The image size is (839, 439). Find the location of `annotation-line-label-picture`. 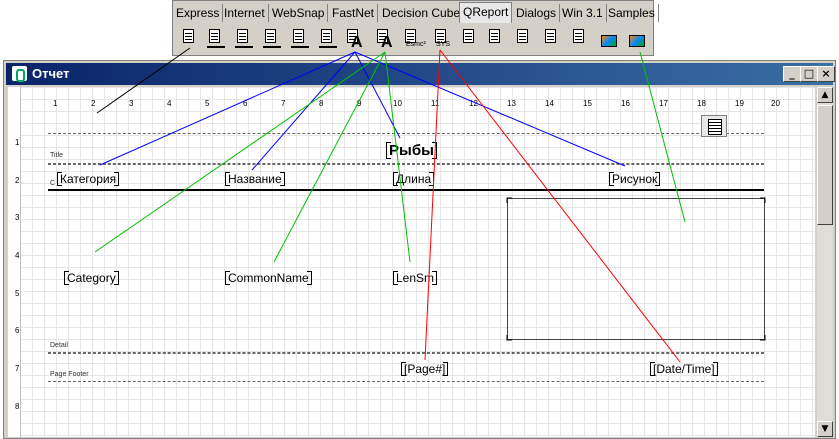

annotation-line-label-picture is located at coordinates (490, 109).